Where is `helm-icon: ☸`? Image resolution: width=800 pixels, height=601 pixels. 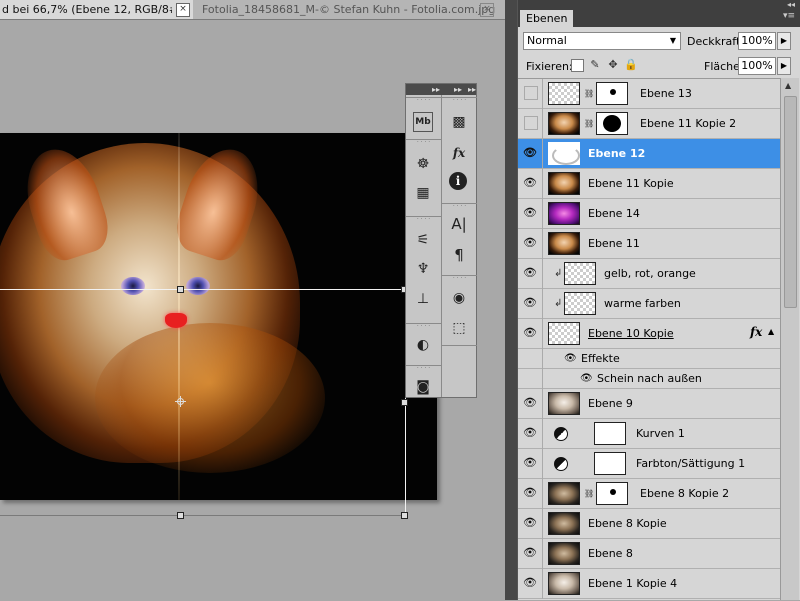 helm-icon: ☸ is located at coordinates (423, 164).